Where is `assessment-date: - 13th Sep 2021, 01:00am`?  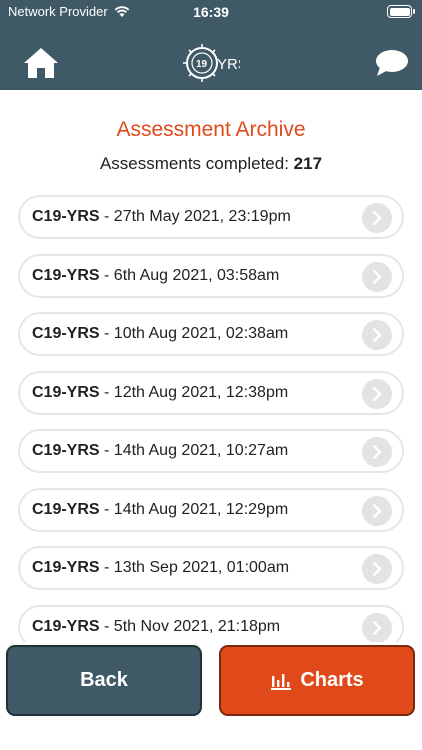
assessment-date: - 13th Sep 2021, 01:00am is located at coordinates (194, 567).